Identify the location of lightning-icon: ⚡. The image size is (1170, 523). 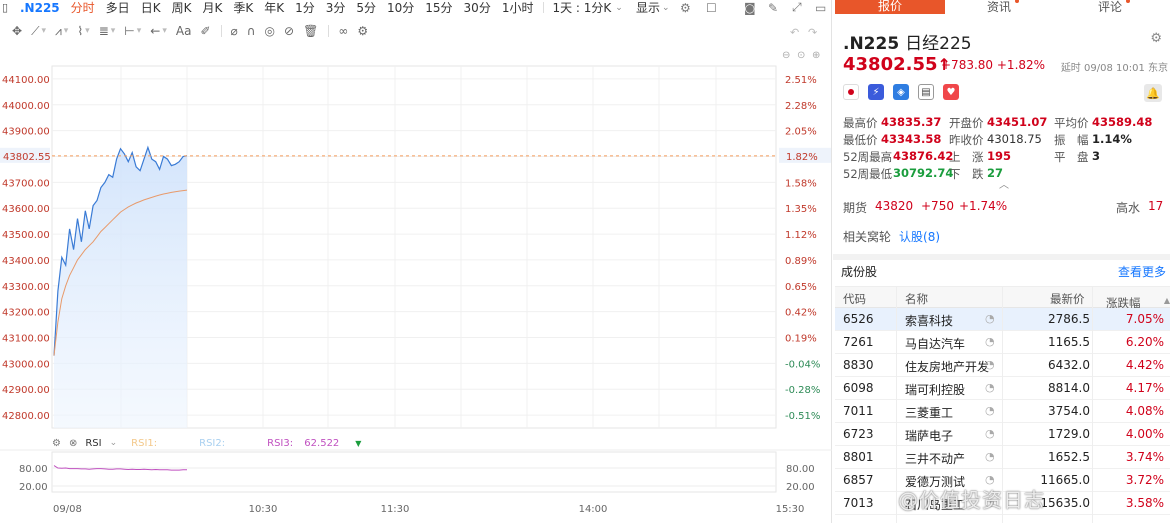
(876, 92).